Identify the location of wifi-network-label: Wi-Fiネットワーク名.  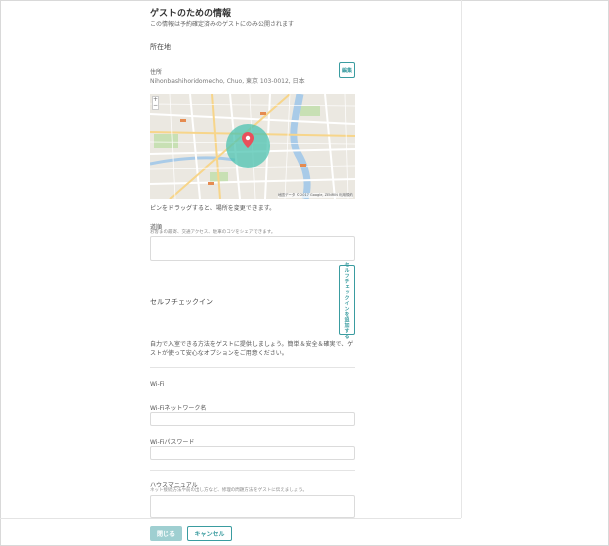
(178, 408).